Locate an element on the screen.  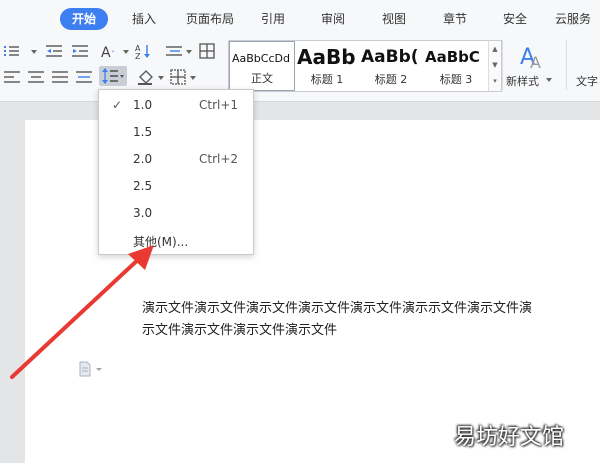
tab-page-layout: 页面布局 is located at coordinates (210, 19).